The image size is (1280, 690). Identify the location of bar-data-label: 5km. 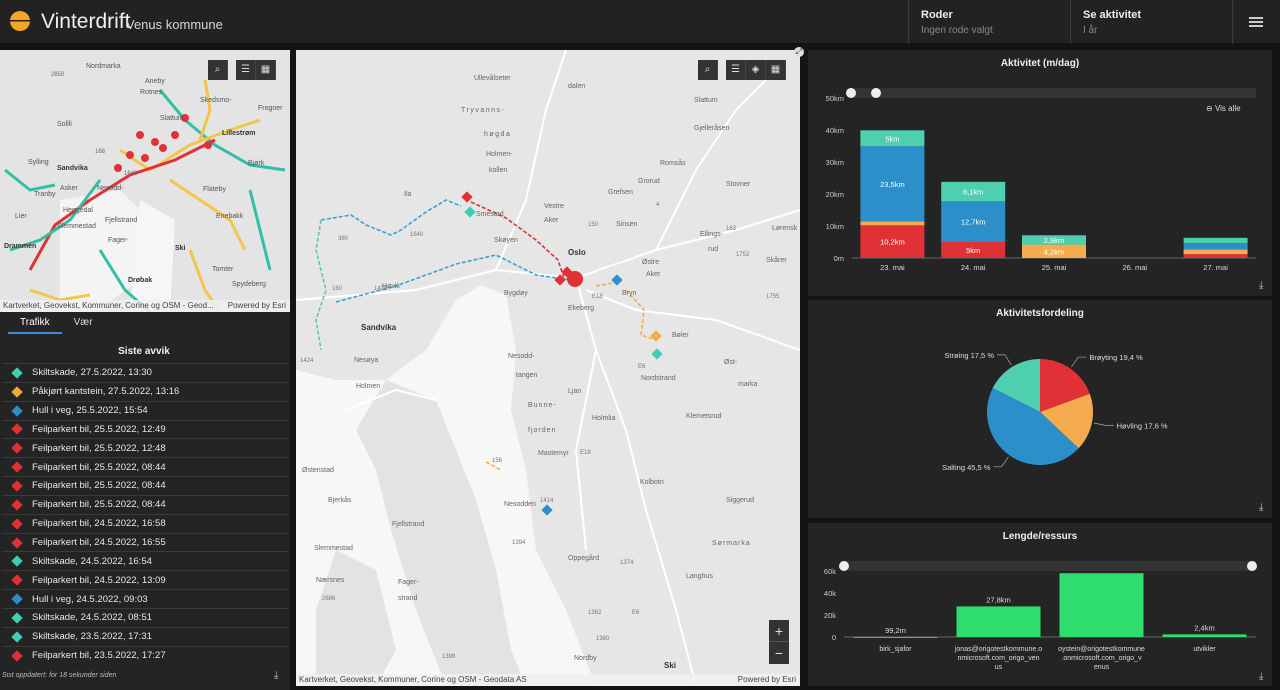
(973, 250).